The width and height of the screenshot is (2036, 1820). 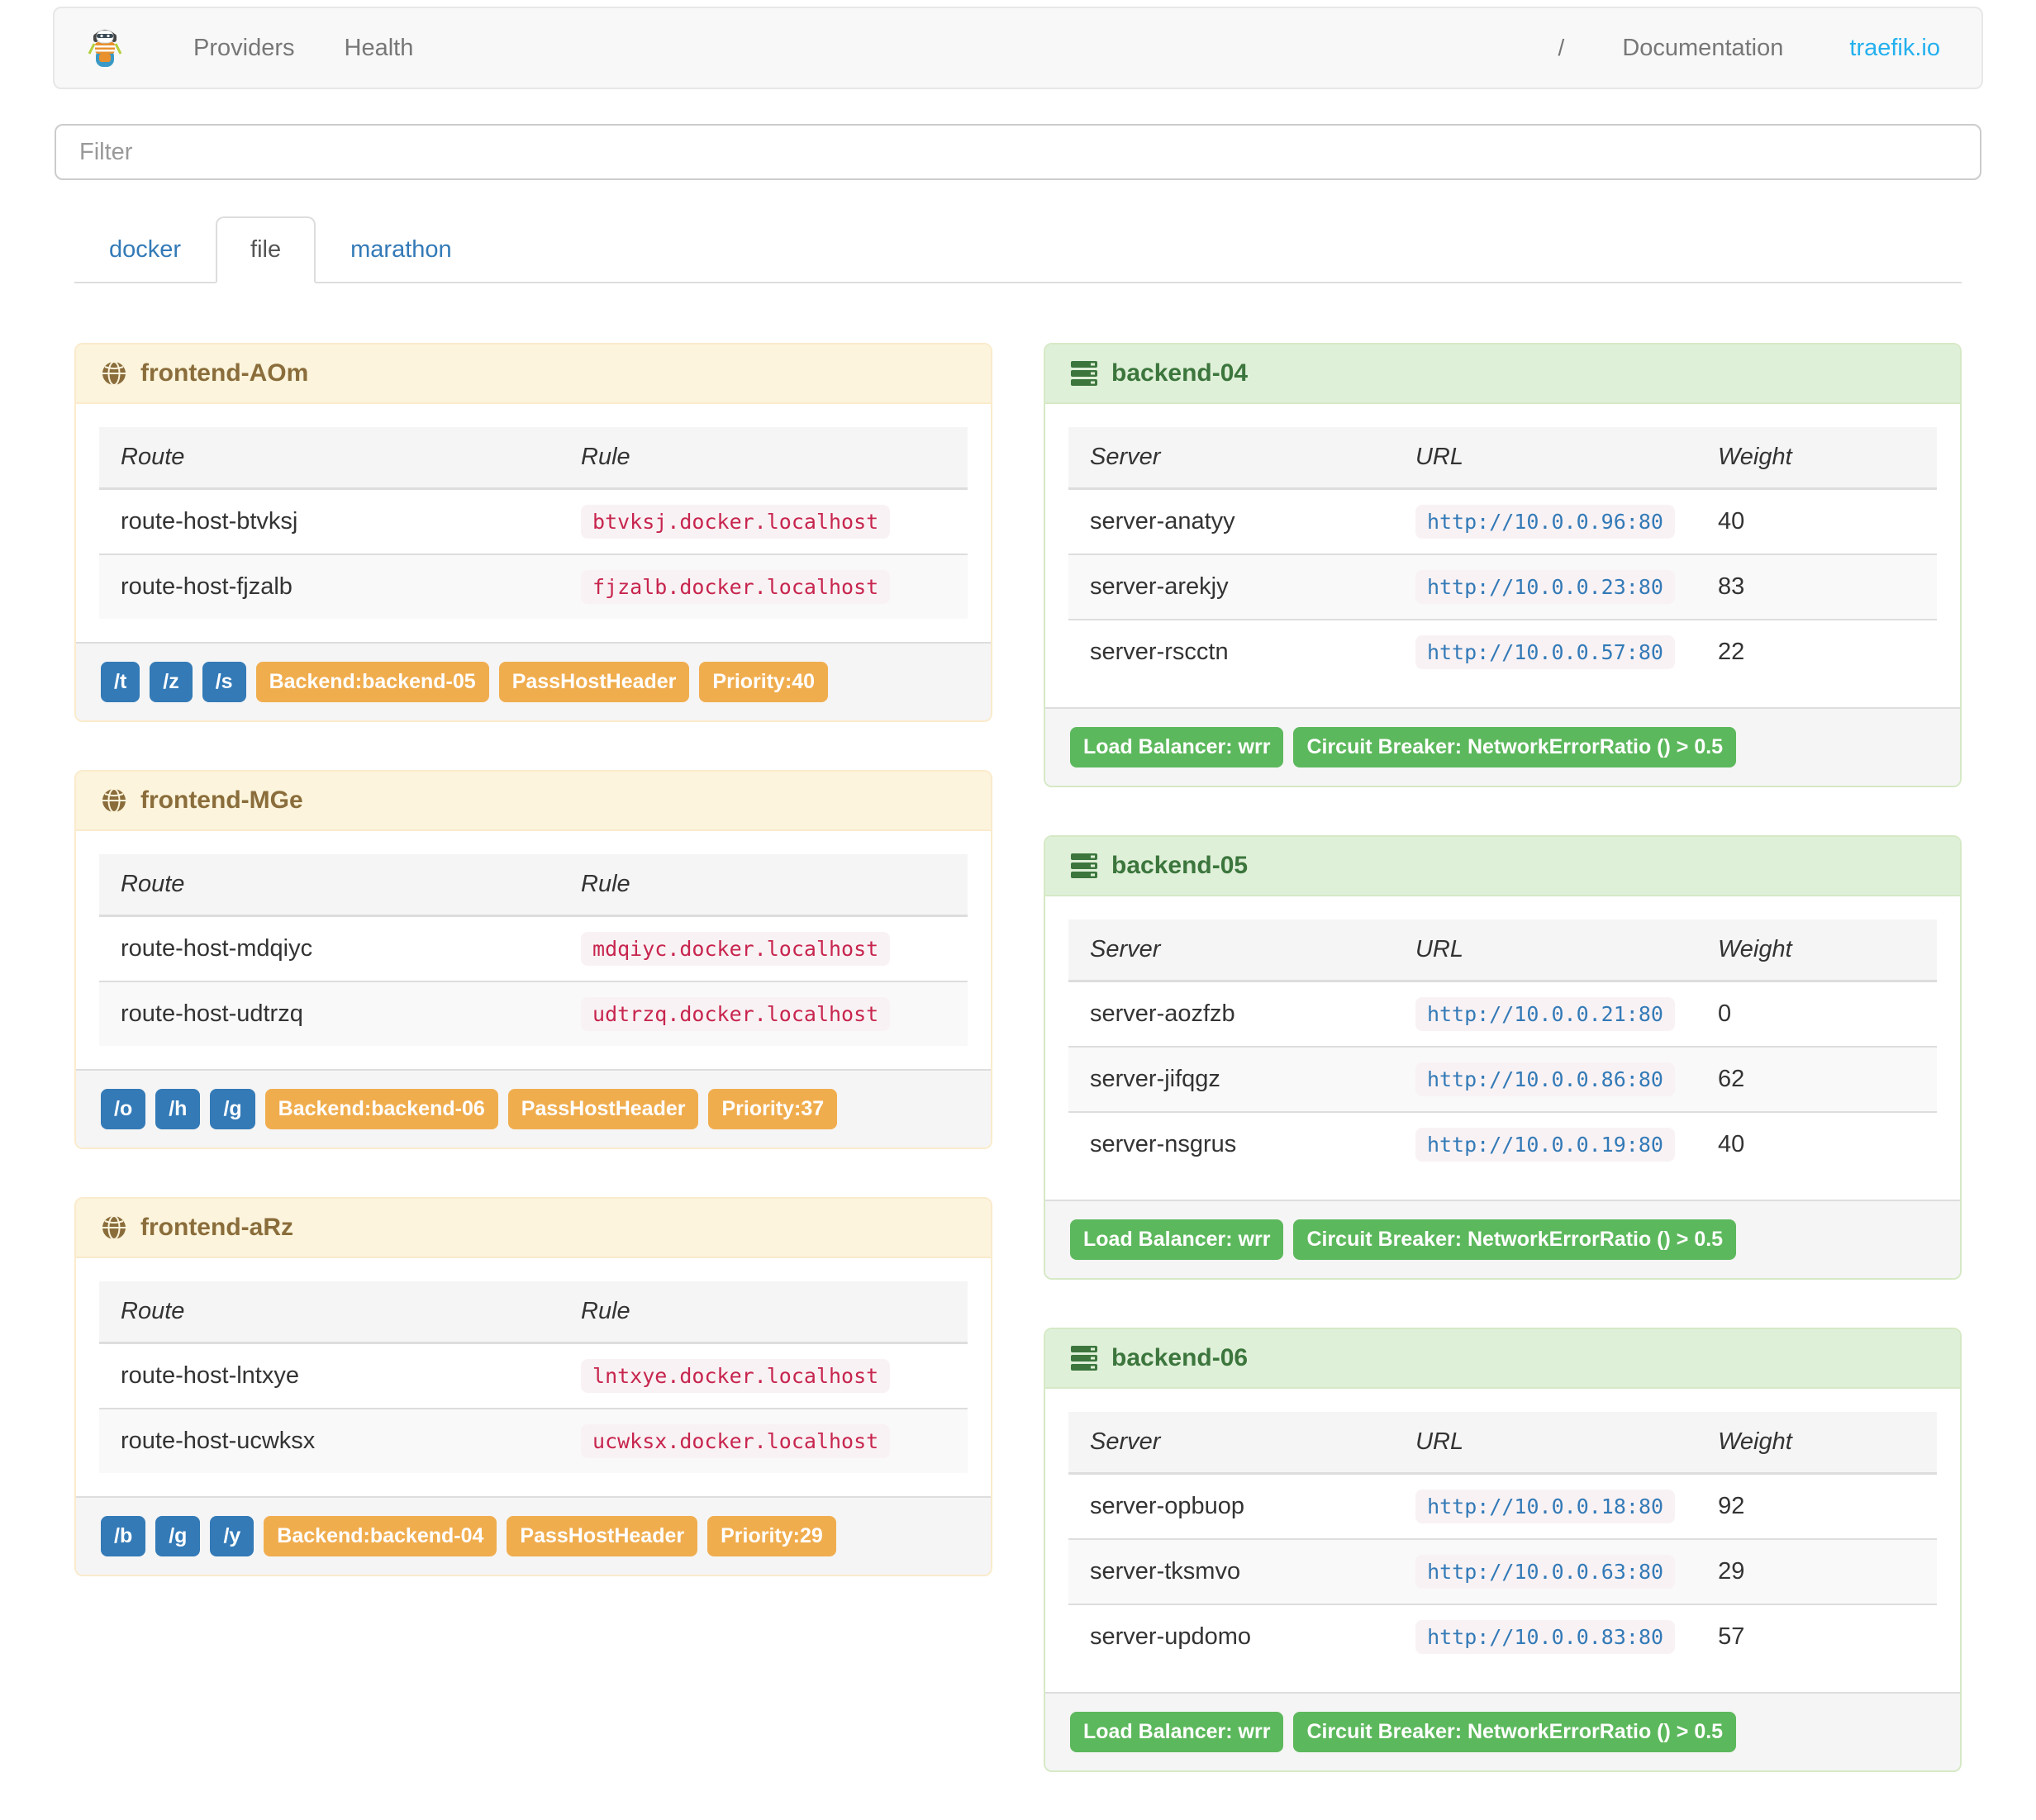 What do you see at coordinates (105, 48) in the screenshot?
I see `traefik-logo` at bounding box center [105, 48].